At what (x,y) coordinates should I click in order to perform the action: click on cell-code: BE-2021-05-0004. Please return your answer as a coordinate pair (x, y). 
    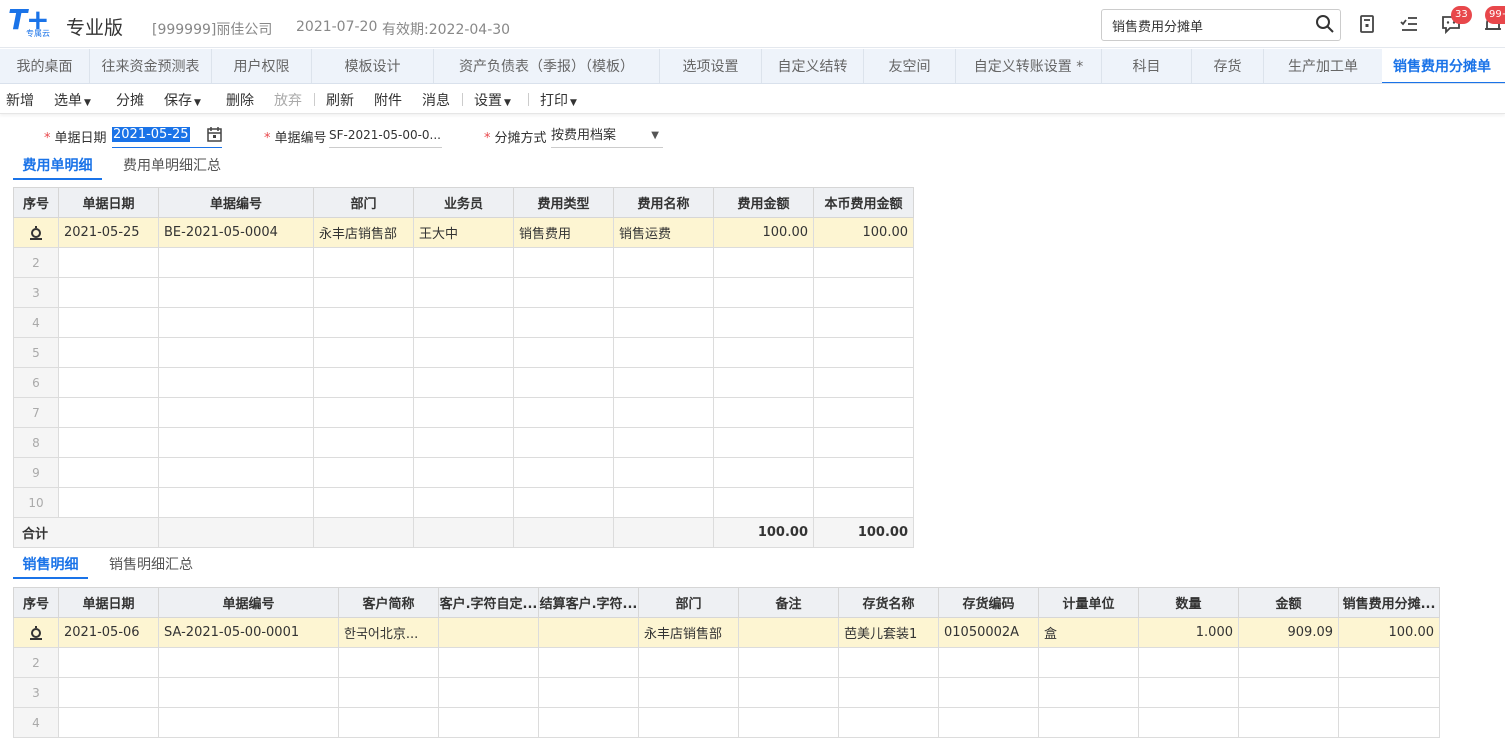
    Looking at the image, I should click on (236, 232).